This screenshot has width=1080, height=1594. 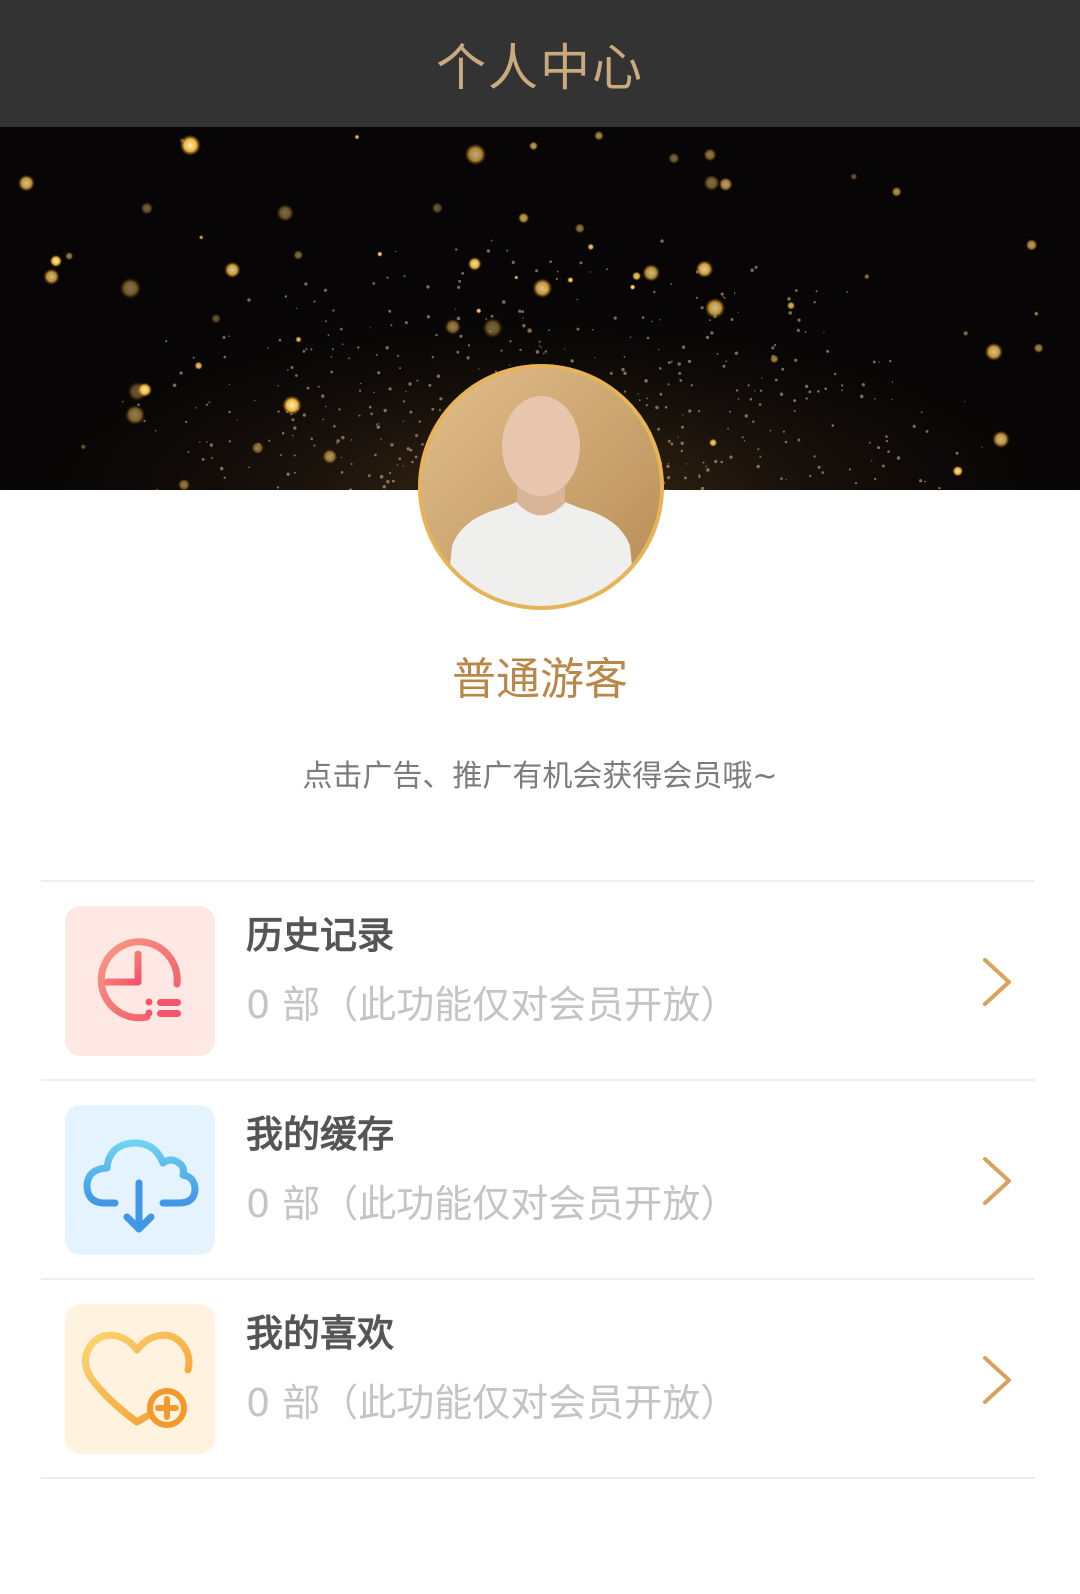 I want to click on cache-icon-tile, so click(x=140, y=1180).